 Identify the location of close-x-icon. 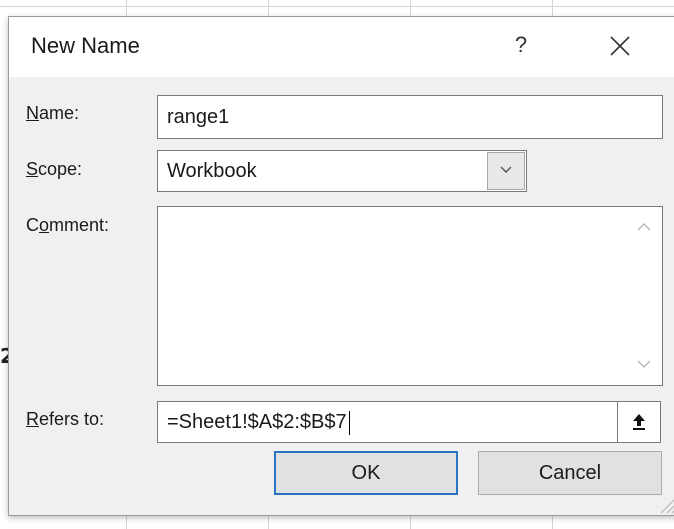
(620, 46).